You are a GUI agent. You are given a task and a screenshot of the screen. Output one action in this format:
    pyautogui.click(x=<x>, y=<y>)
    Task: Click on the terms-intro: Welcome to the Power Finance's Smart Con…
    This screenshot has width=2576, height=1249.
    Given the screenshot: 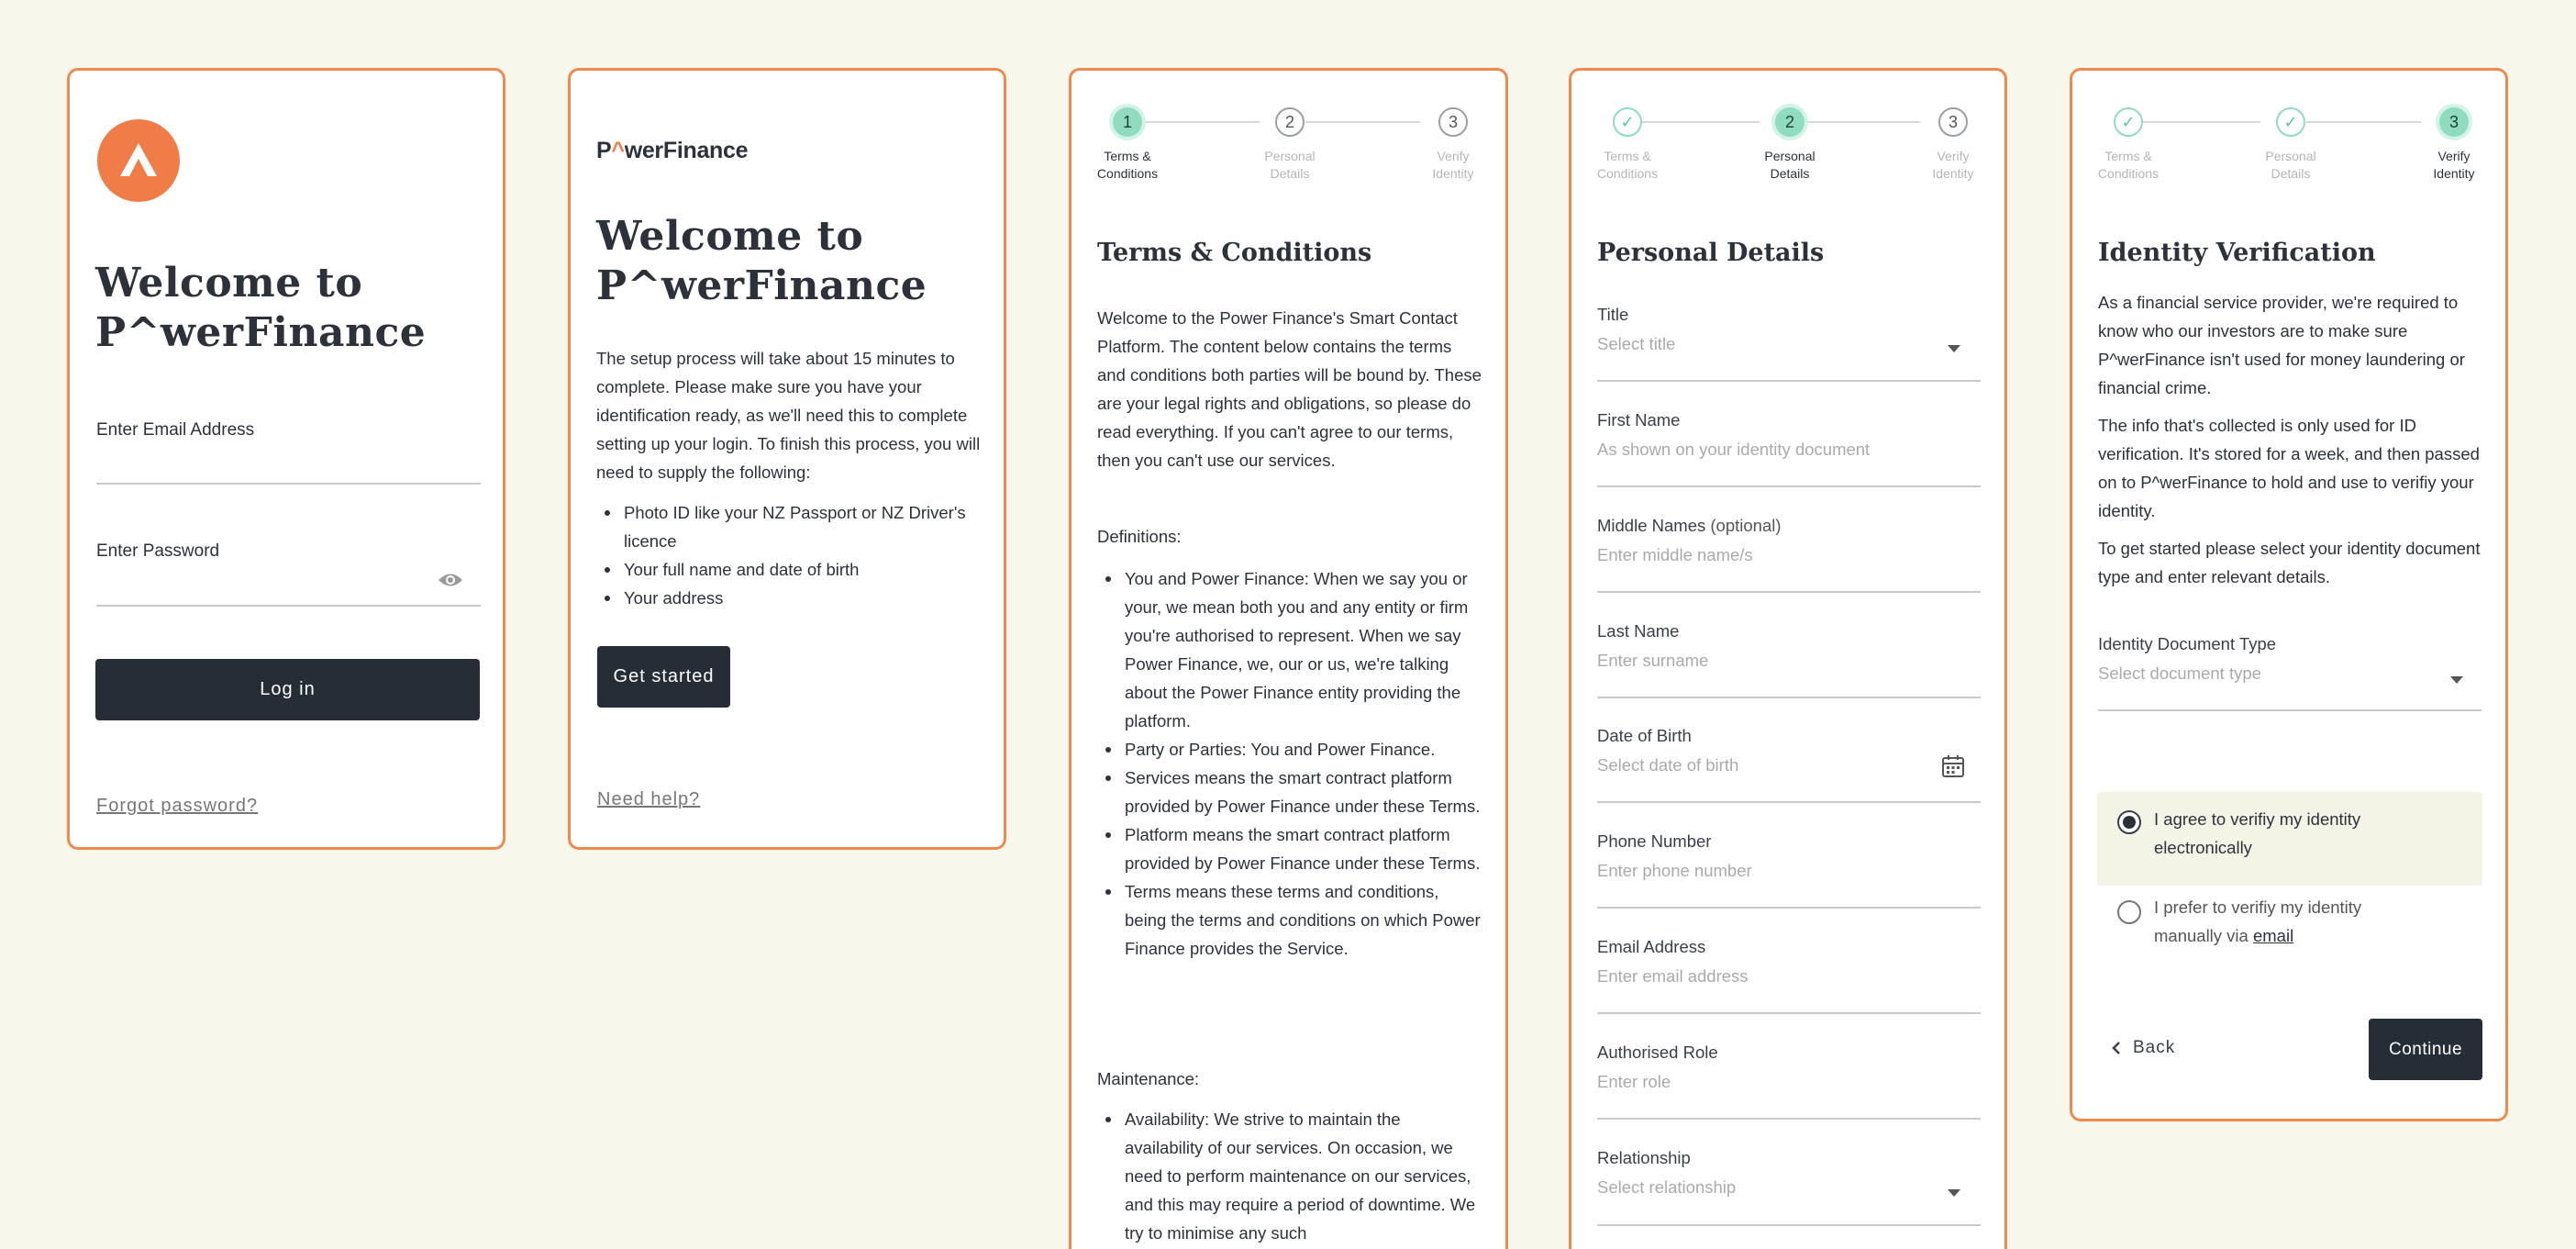 What is the action you would take?
    pyautogui.click(x=1289, y=389)
    